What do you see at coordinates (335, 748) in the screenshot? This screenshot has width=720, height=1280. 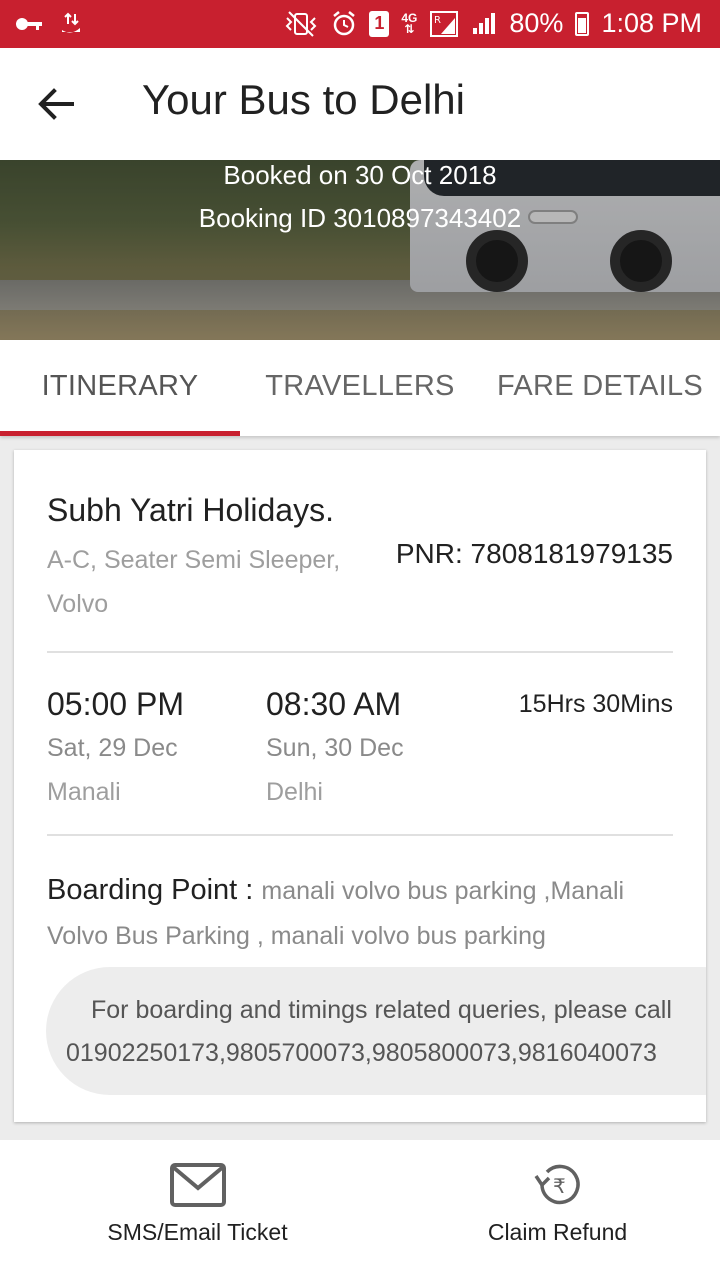 I see `arrival-date: Sun, 30 Dec` at bounding box center [335, 748].